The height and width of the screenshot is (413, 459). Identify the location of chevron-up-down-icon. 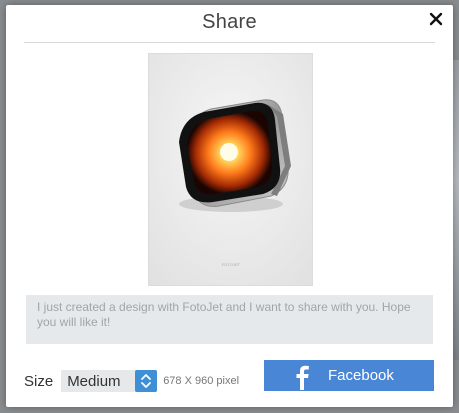
(146, 381).